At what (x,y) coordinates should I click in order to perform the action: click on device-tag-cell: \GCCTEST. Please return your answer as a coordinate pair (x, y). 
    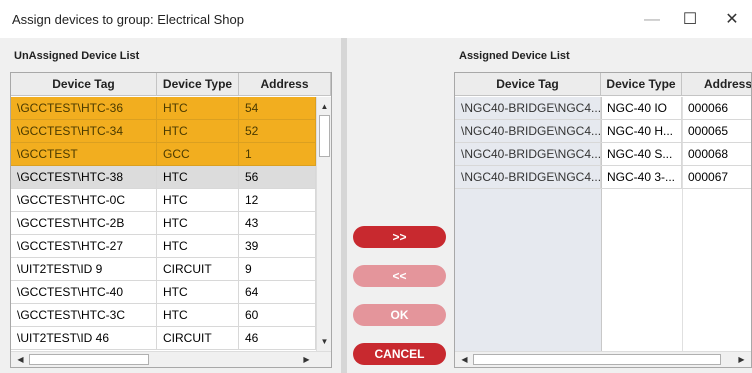
    Looking at the image, I should click on (84, 154).